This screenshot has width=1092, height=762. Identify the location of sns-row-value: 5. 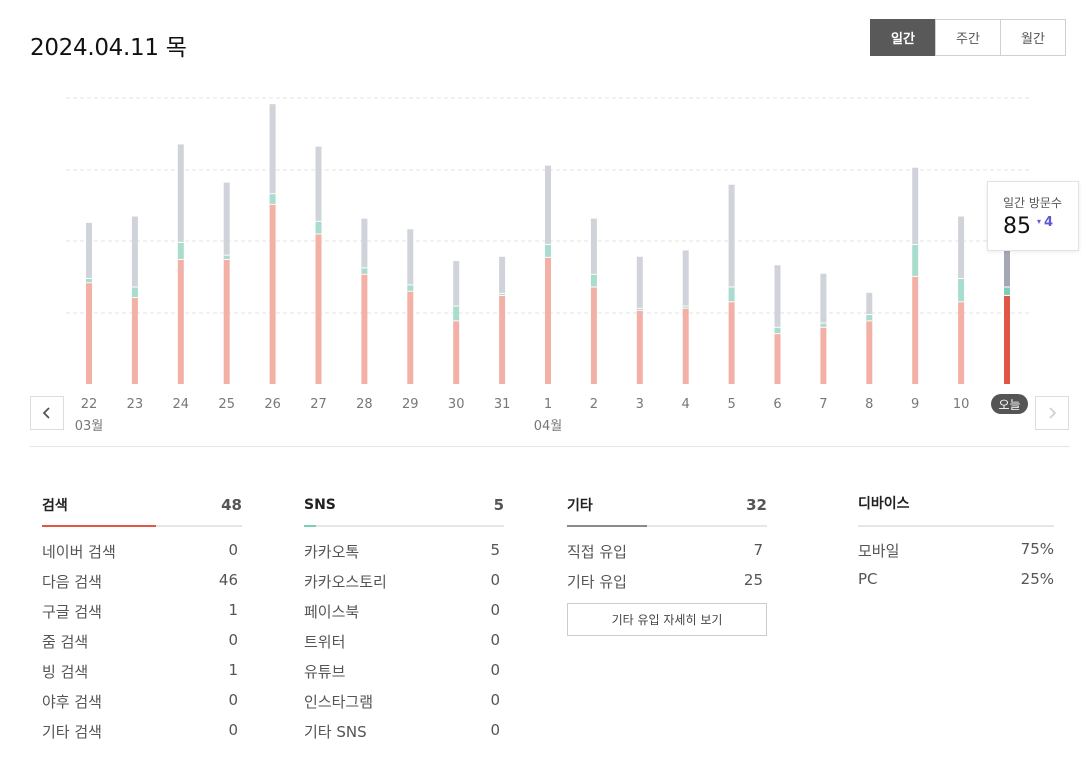
(495, 550).